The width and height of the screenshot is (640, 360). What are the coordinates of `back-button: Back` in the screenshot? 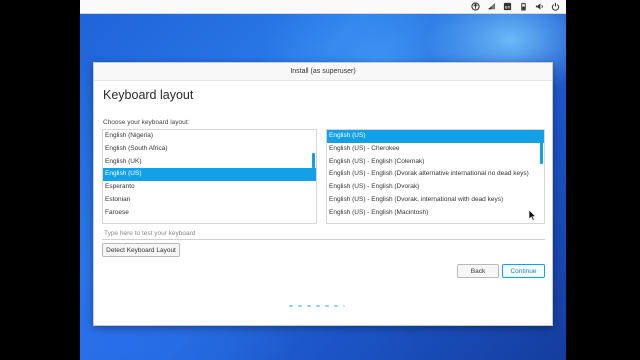 It's located at (478, 271).